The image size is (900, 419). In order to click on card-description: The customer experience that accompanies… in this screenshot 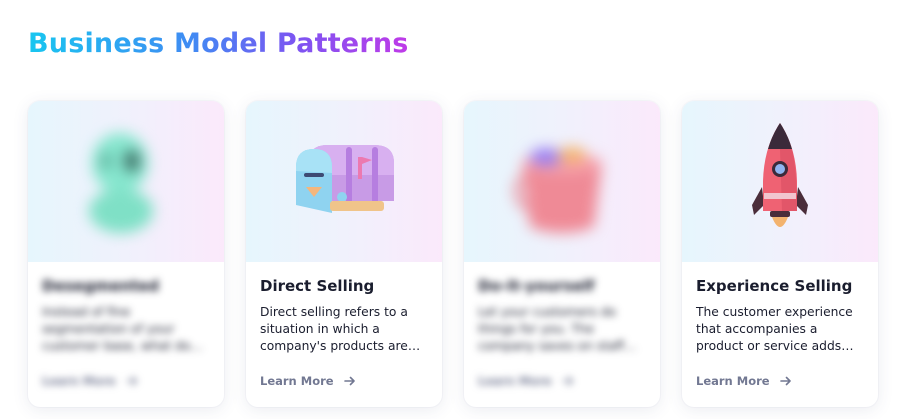, I will do `click(775, 329)`.